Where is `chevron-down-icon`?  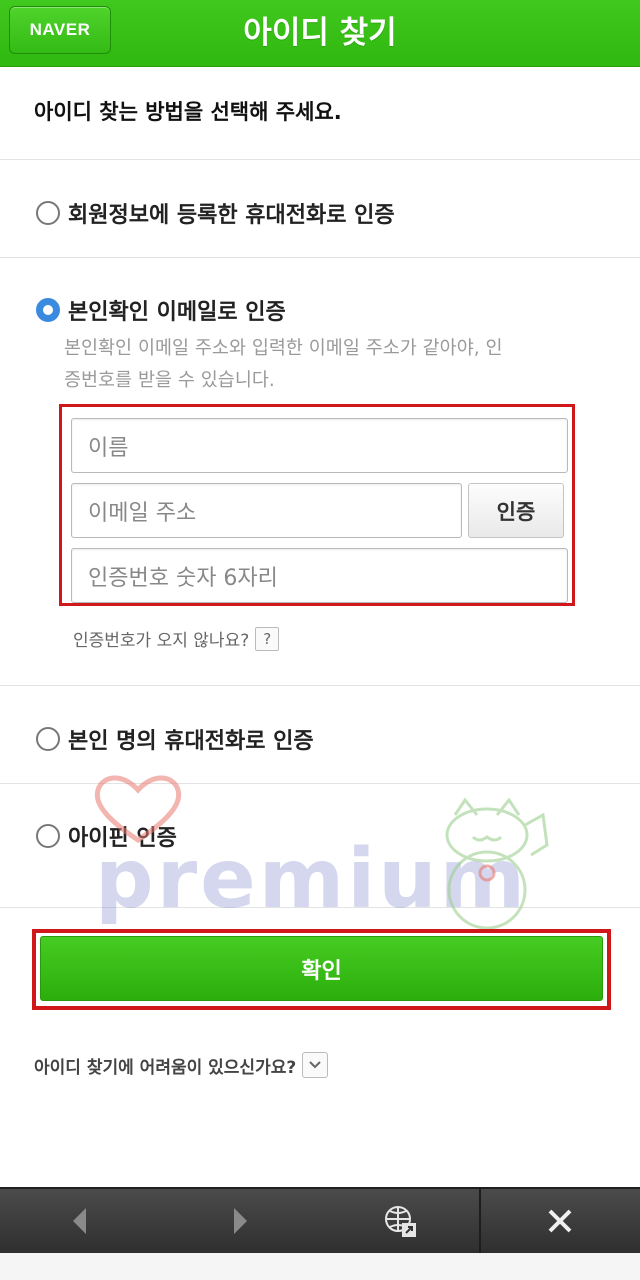
chevron-down-icon is located at coordinates (315, 1065).